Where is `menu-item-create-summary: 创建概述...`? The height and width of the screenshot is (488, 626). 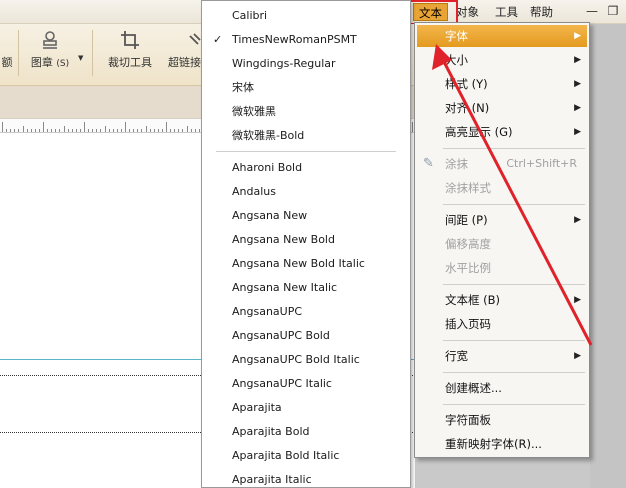
menu-item-create-summary: 创建概述... is located at coordinates (502, 388).